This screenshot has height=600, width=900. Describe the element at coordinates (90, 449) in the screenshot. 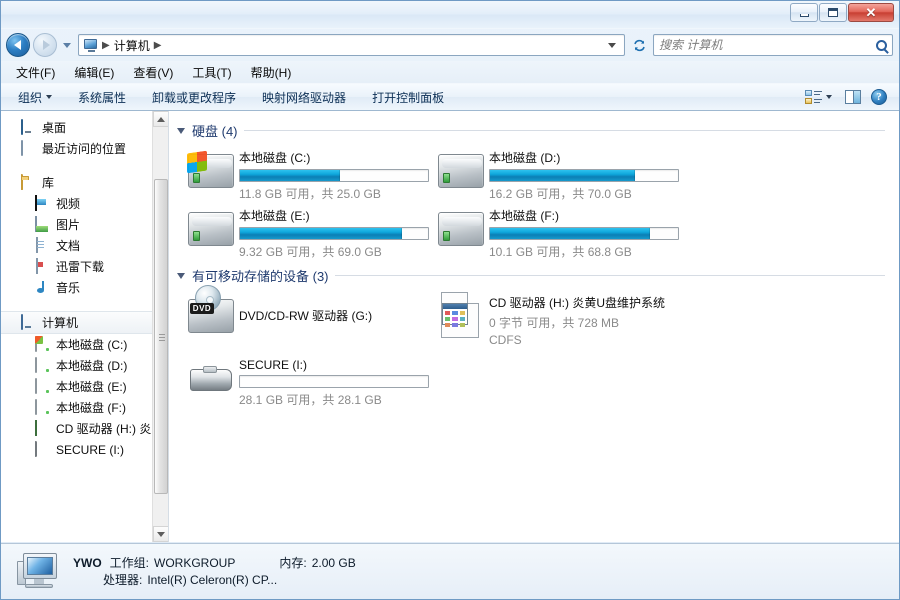

I see `sidebar-item-label: SECURE (I:)` at that location.